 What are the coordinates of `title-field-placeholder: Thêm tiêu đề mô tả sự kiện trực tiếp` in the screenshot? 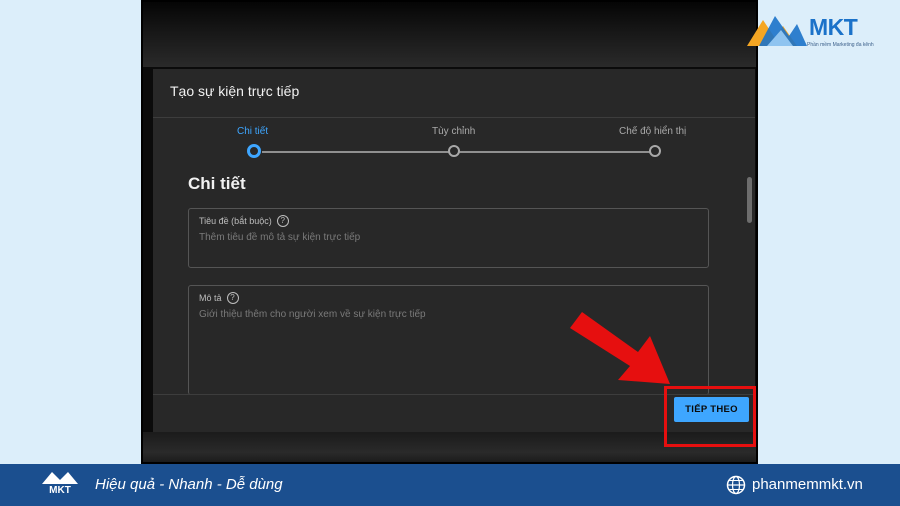 It's located at (279, 237).